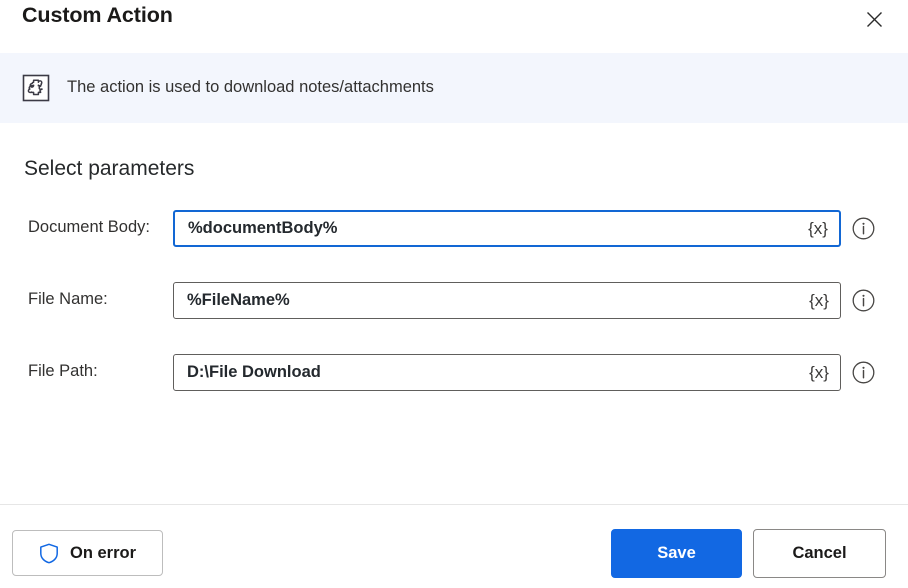  I want to click on section-heading: Select parameters, so click(109, 168).